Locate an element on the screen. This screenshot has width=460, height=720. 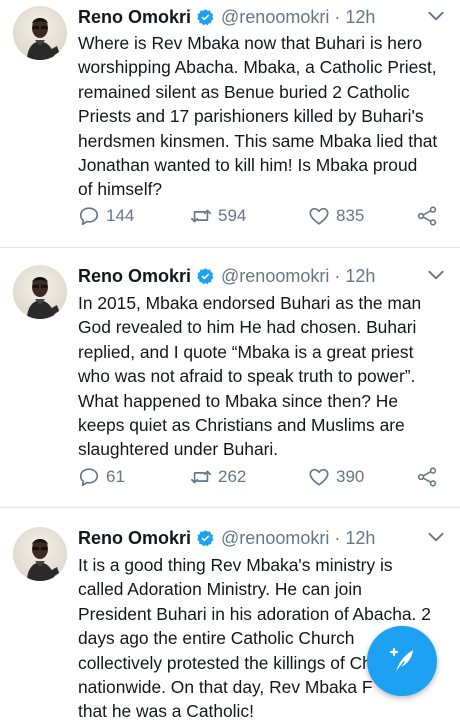
reply-count: 144 is located at coordinates (120, 215).